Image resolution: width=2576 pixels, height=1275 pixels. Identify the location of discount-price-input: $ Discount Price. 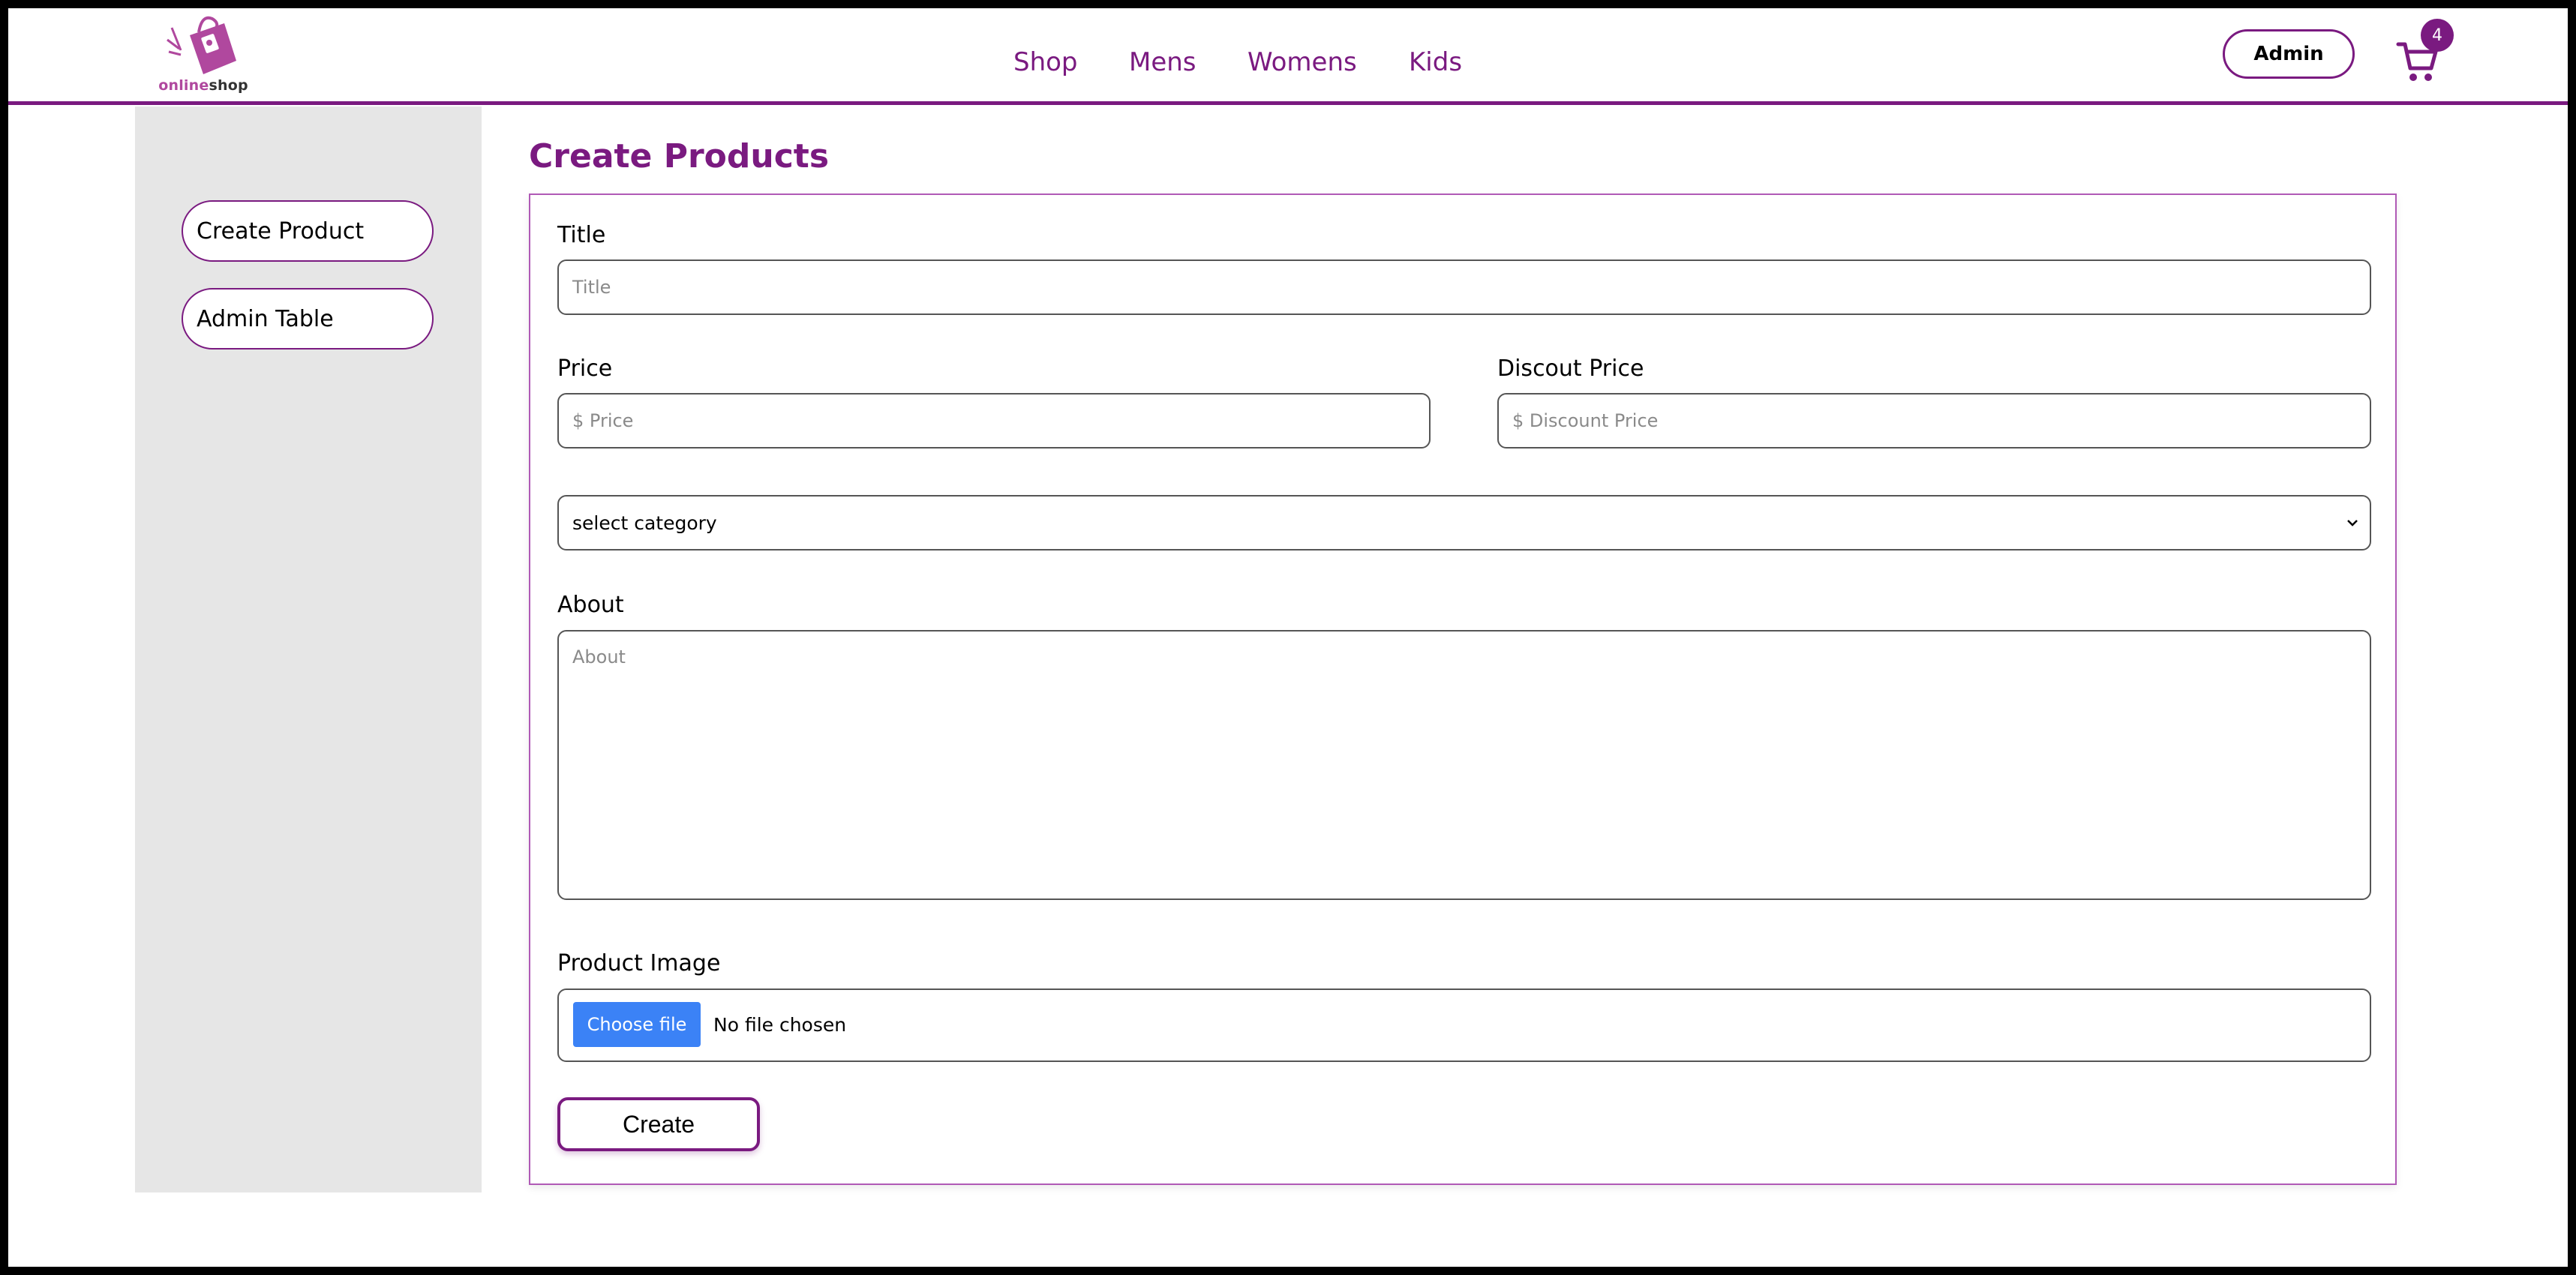
(1934, 420).